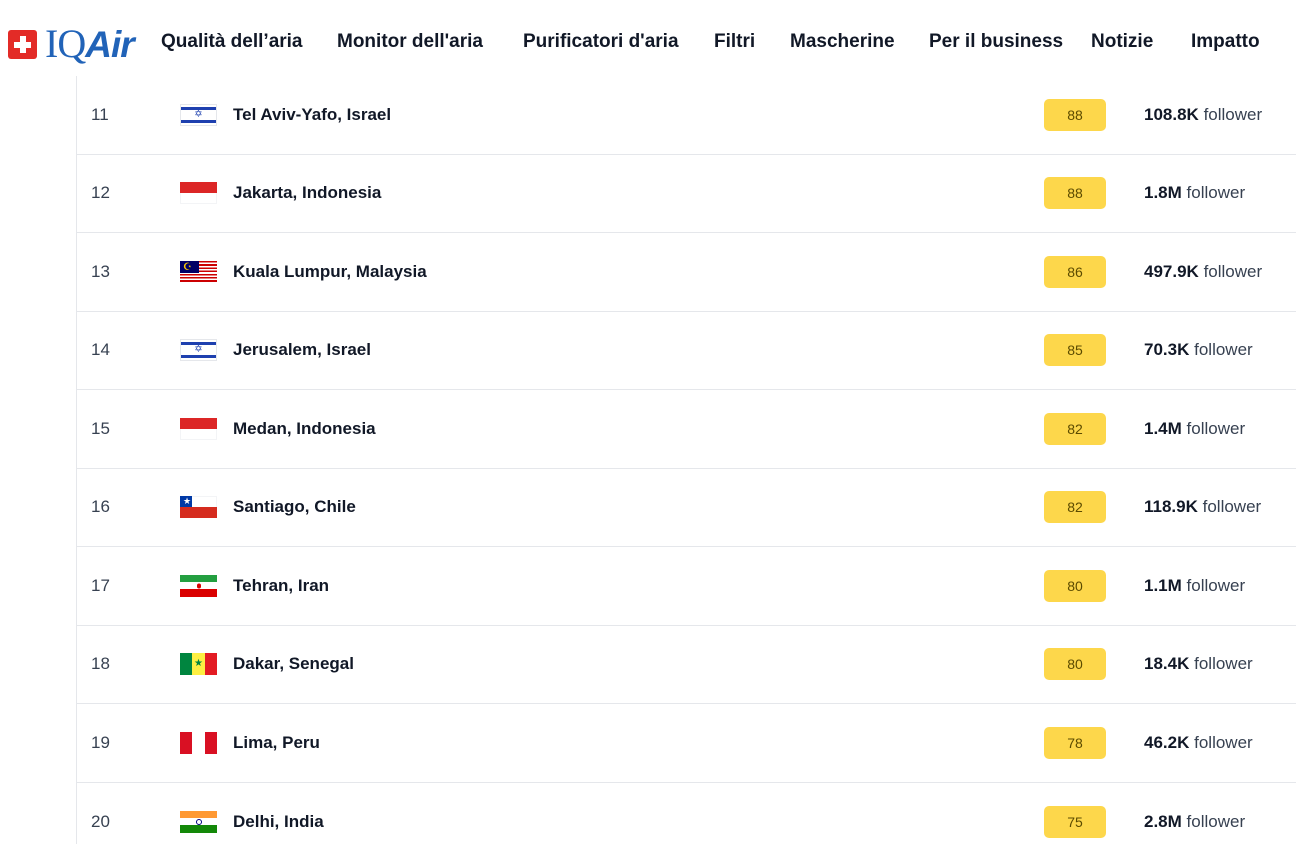 The image size is (1296, 844). What do you see at coordinates (1195, 821) in the screenshot?
I see `follower-count: 2.8M follower` at bounding box center [1195, 821].